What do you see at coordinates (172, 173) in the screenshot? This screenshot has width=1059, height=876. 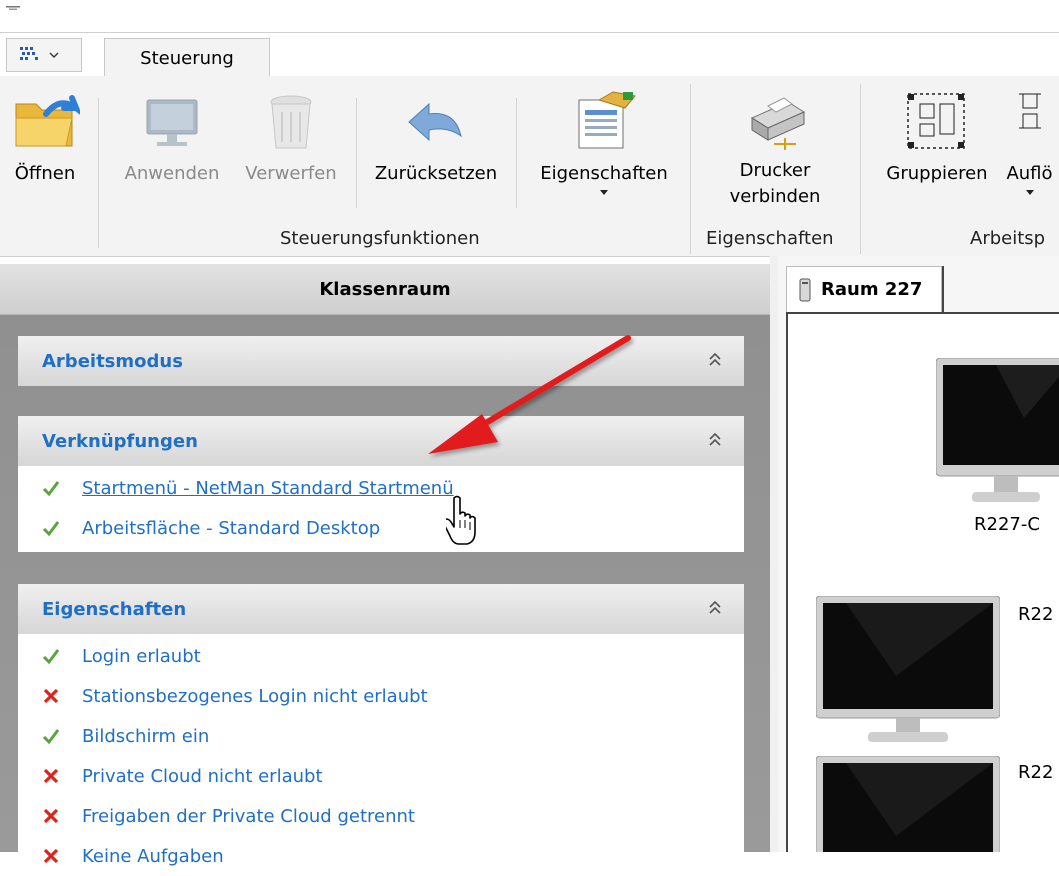 I see `apply-label: Anwenden` at bounding box center [172, 173].